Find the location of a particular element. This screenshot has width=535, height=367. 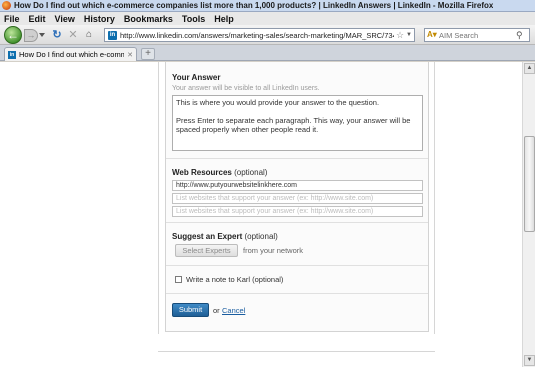

menu-history: History is located at coordinates (99, 19).